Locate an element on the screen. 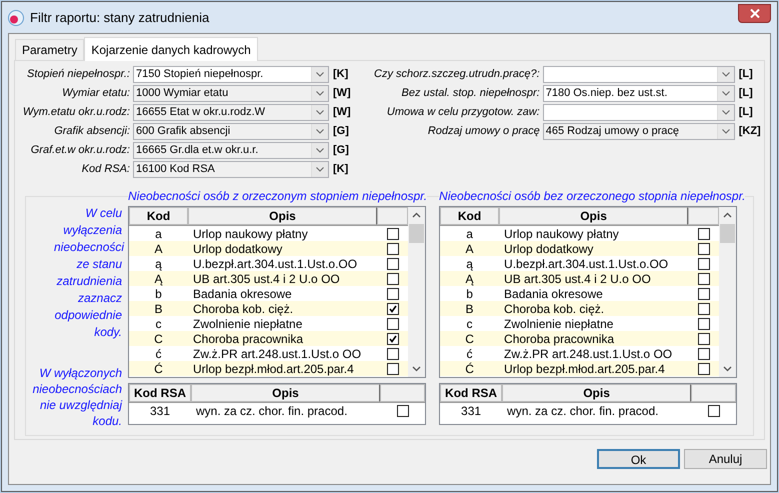  field-label: Wymiar etatu: is located at coordinates (96, 94).